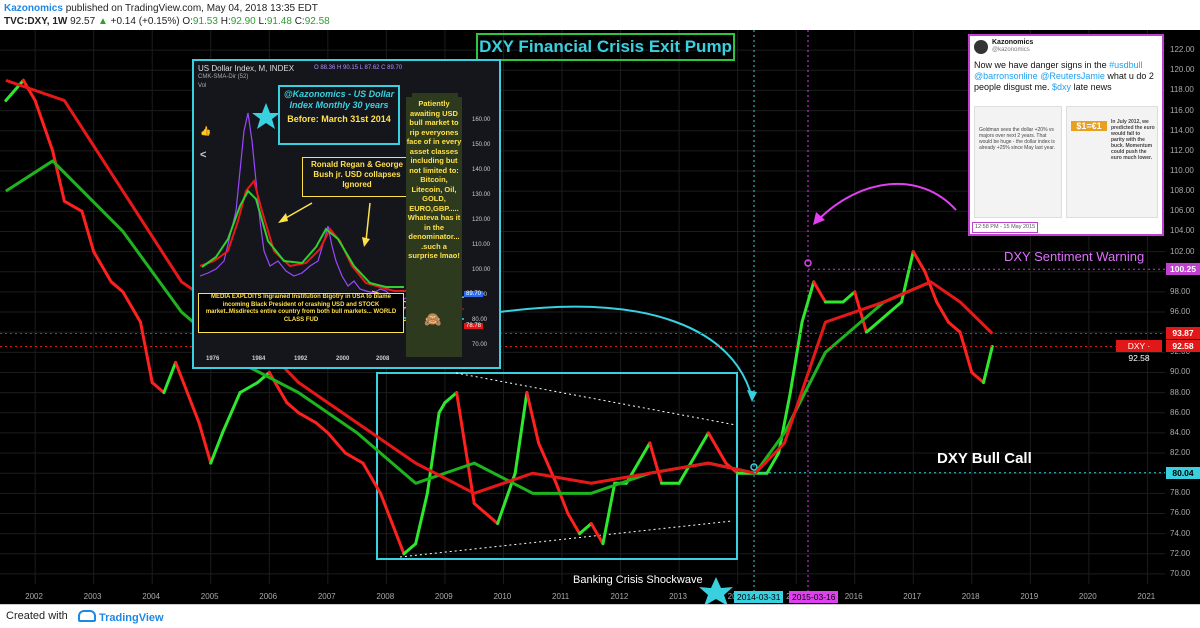  What do you see at coordinates (474, 326) in the screenshot?
I see `inset-price-tag: 78.78` at bounding box center [474, 326].